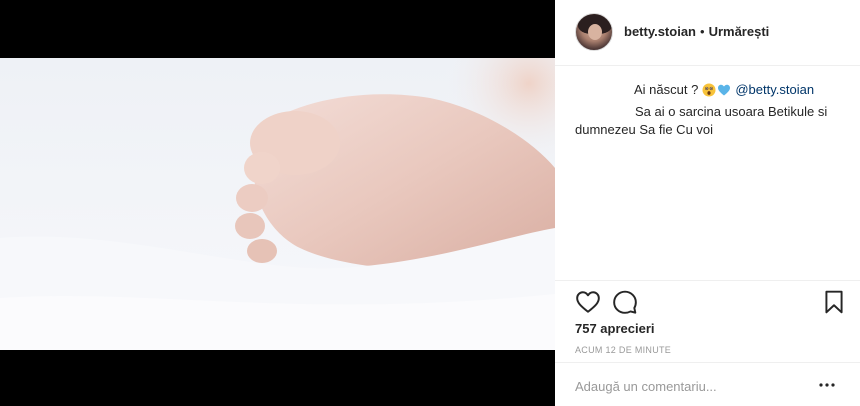 The image size is (860, 406). I want to click on blue-heart-icon, so click(724, 89).